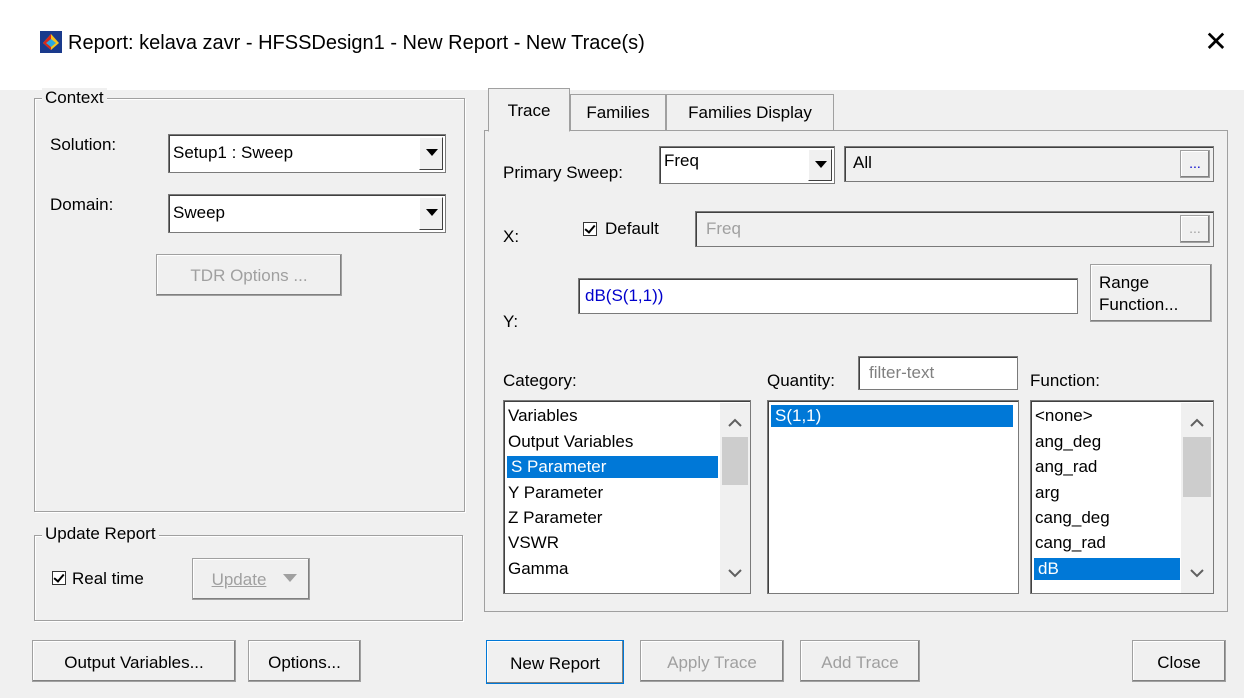 The width and height of the screenshot is (1244, 698). I want to click on list-item: Gamma, so click(538, 569).